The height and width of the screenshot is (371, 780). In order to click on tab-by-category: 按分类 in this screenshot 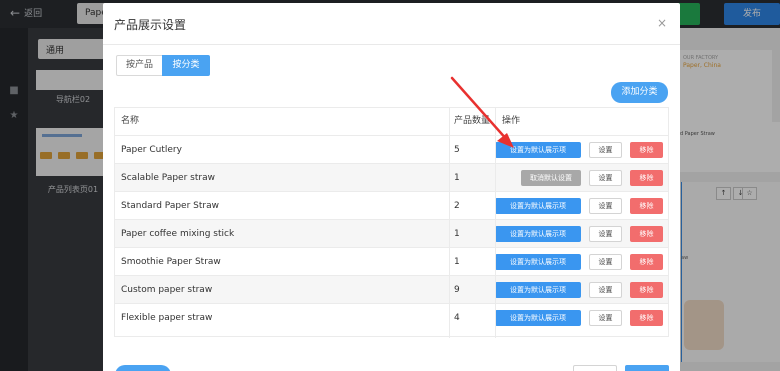, I will do `click(186, 65)`.